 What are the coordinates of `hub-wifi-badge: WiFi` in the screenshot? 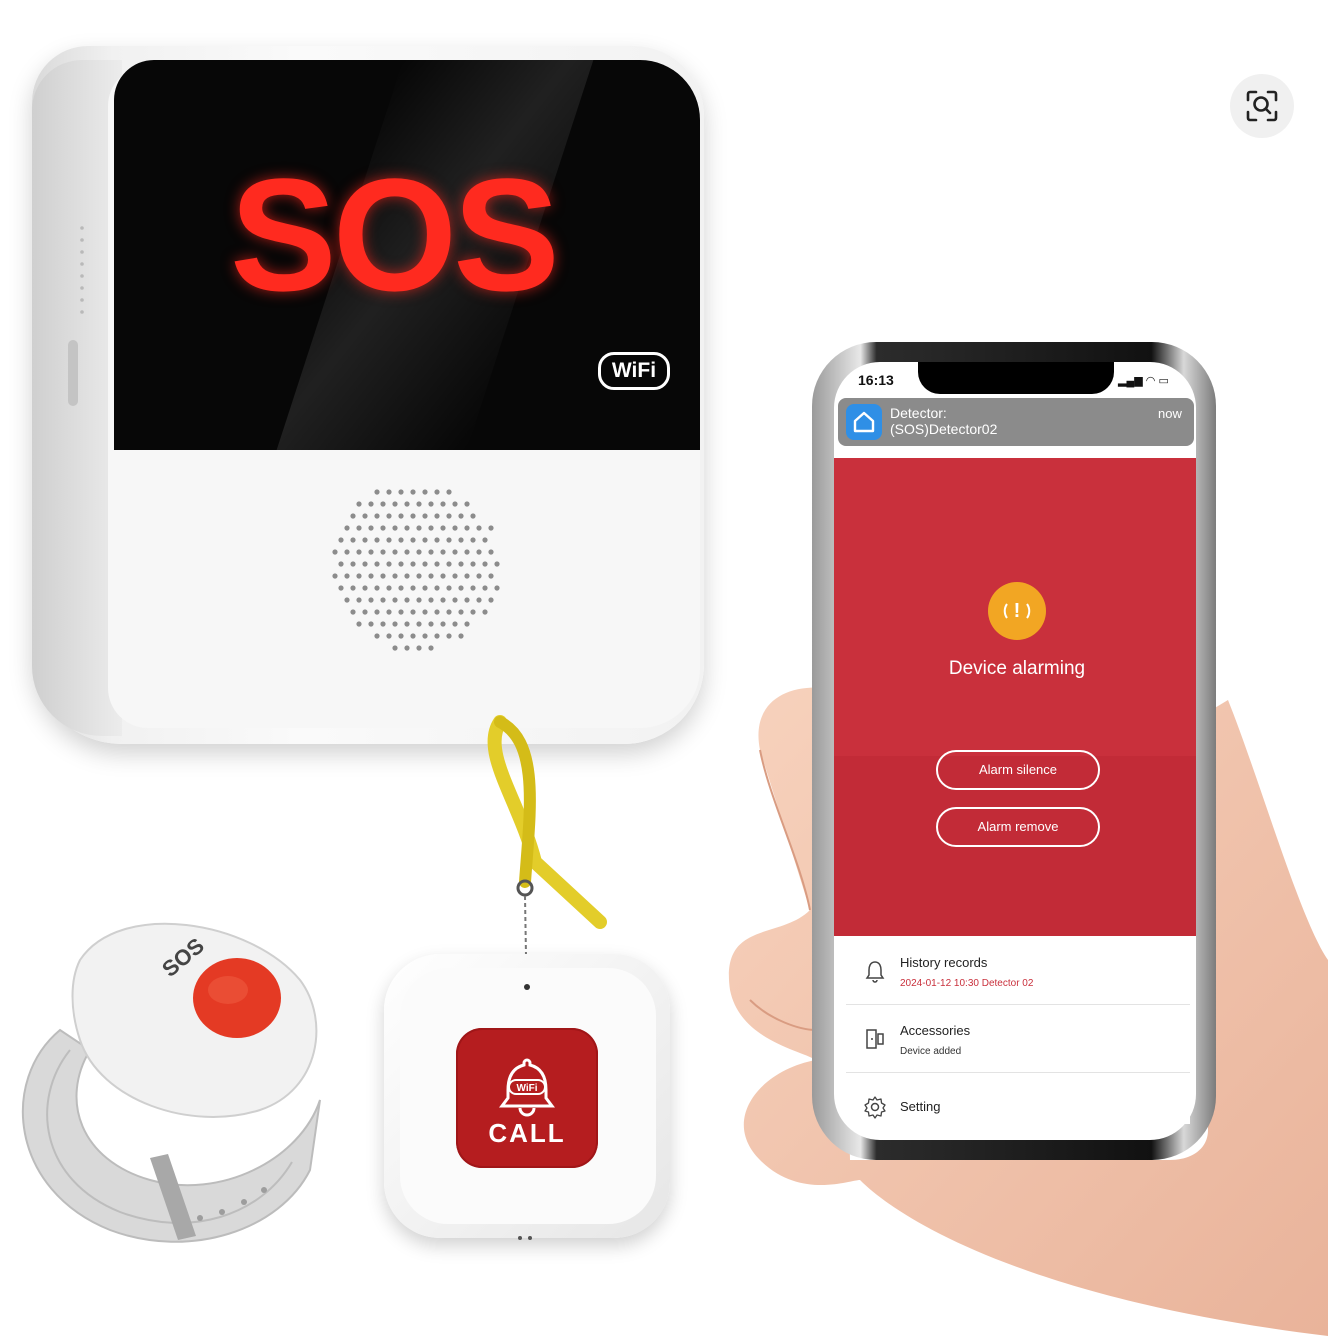 It's located at (634, 371).